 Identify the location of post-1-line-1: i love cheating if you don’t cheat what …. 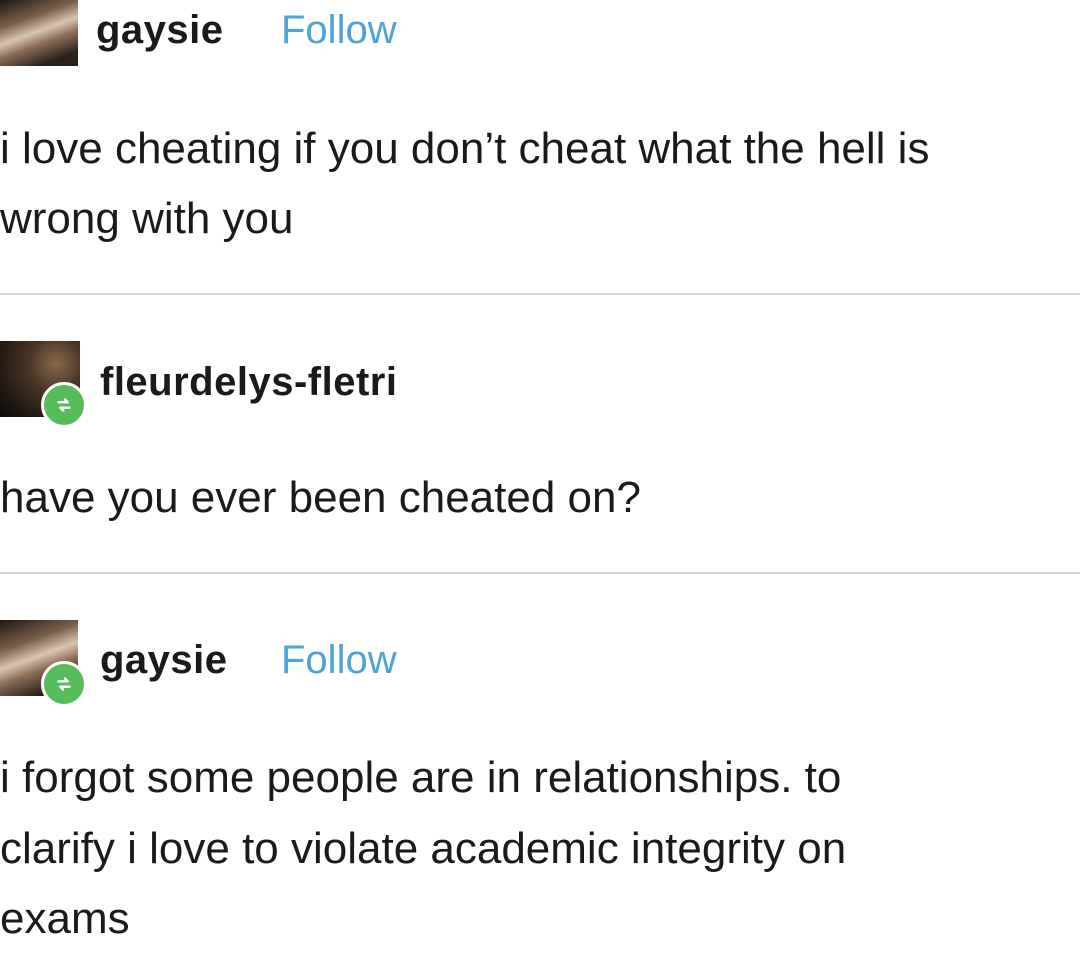
(465, 148).